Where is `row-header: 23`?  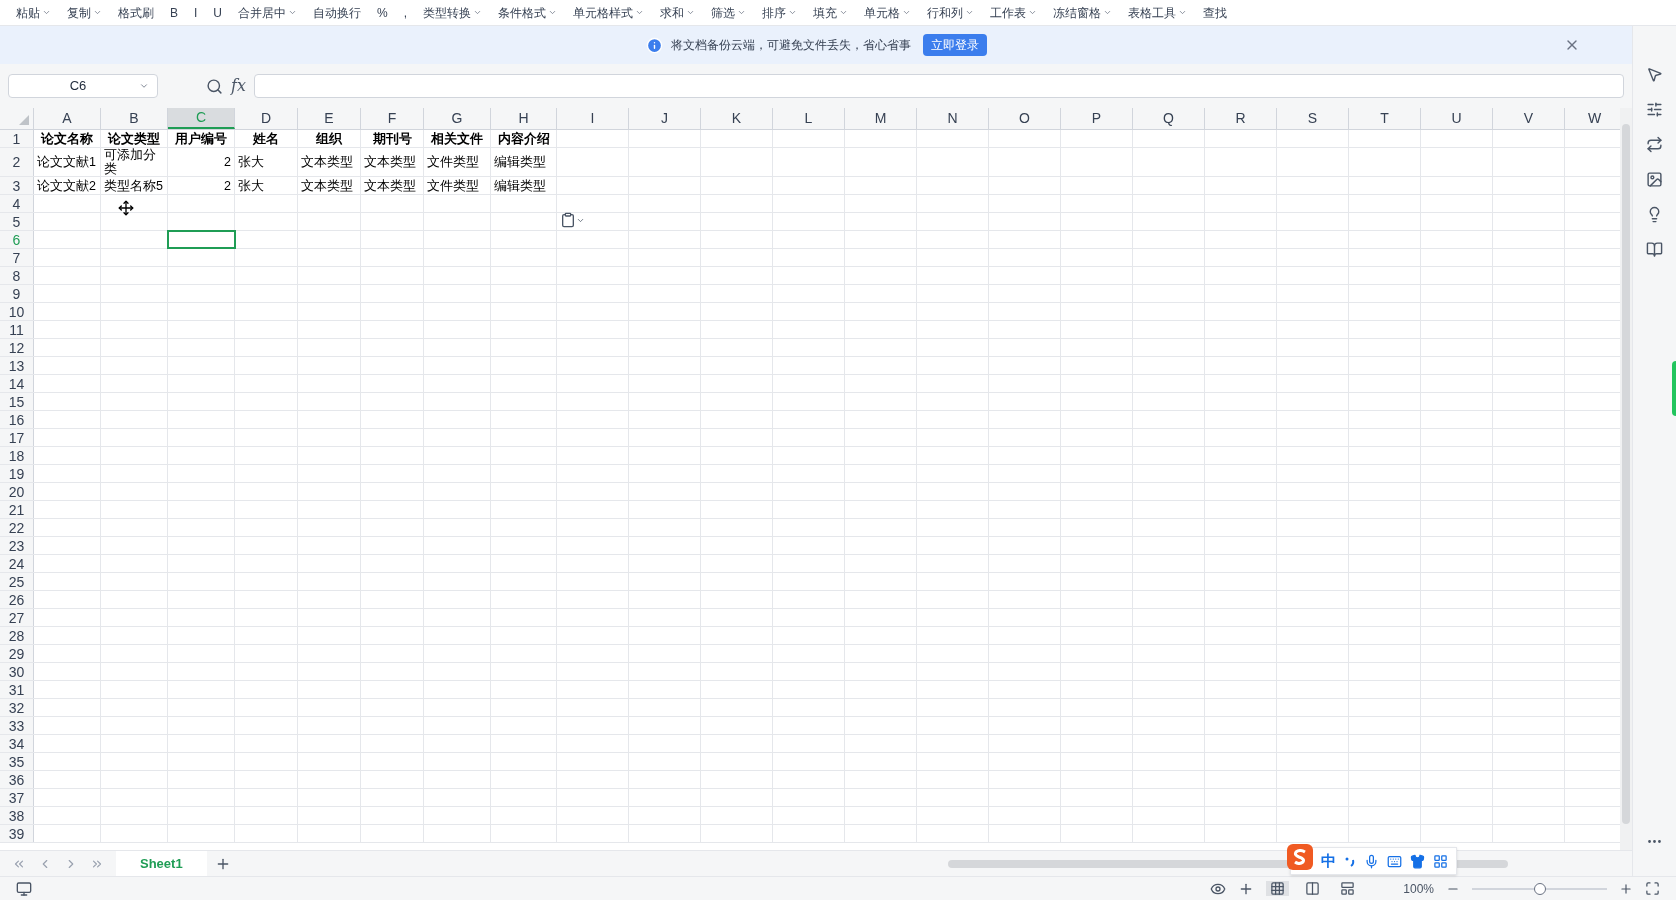 row-header: 23 is located at coordinates (17, 545).